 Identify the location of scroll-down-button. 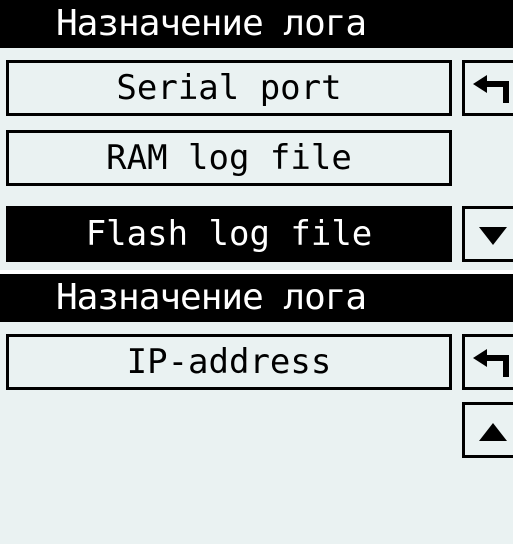
(487, 234).